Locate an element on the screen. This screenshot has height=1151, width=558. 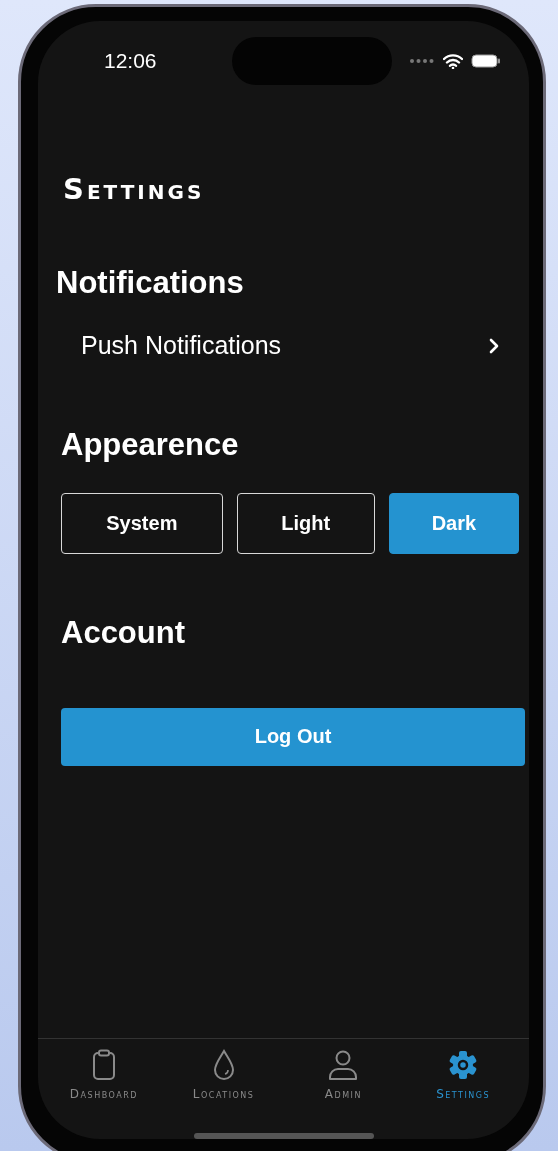
log-out-button: Log Out is located at coordinates (293, 736).